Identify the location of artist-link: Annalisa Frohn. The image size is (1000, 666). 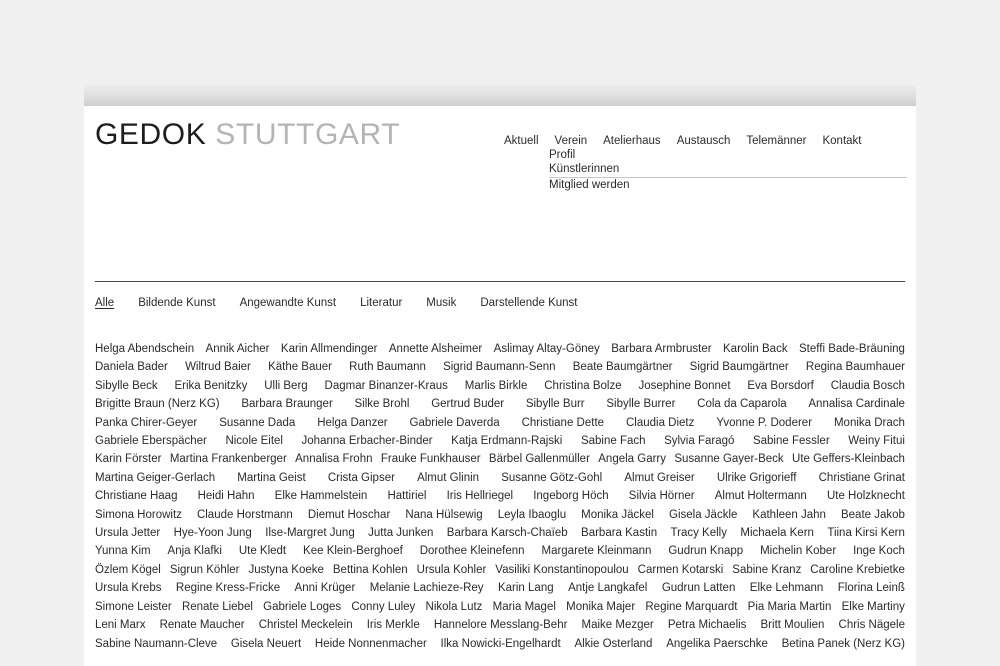
(333, 459).